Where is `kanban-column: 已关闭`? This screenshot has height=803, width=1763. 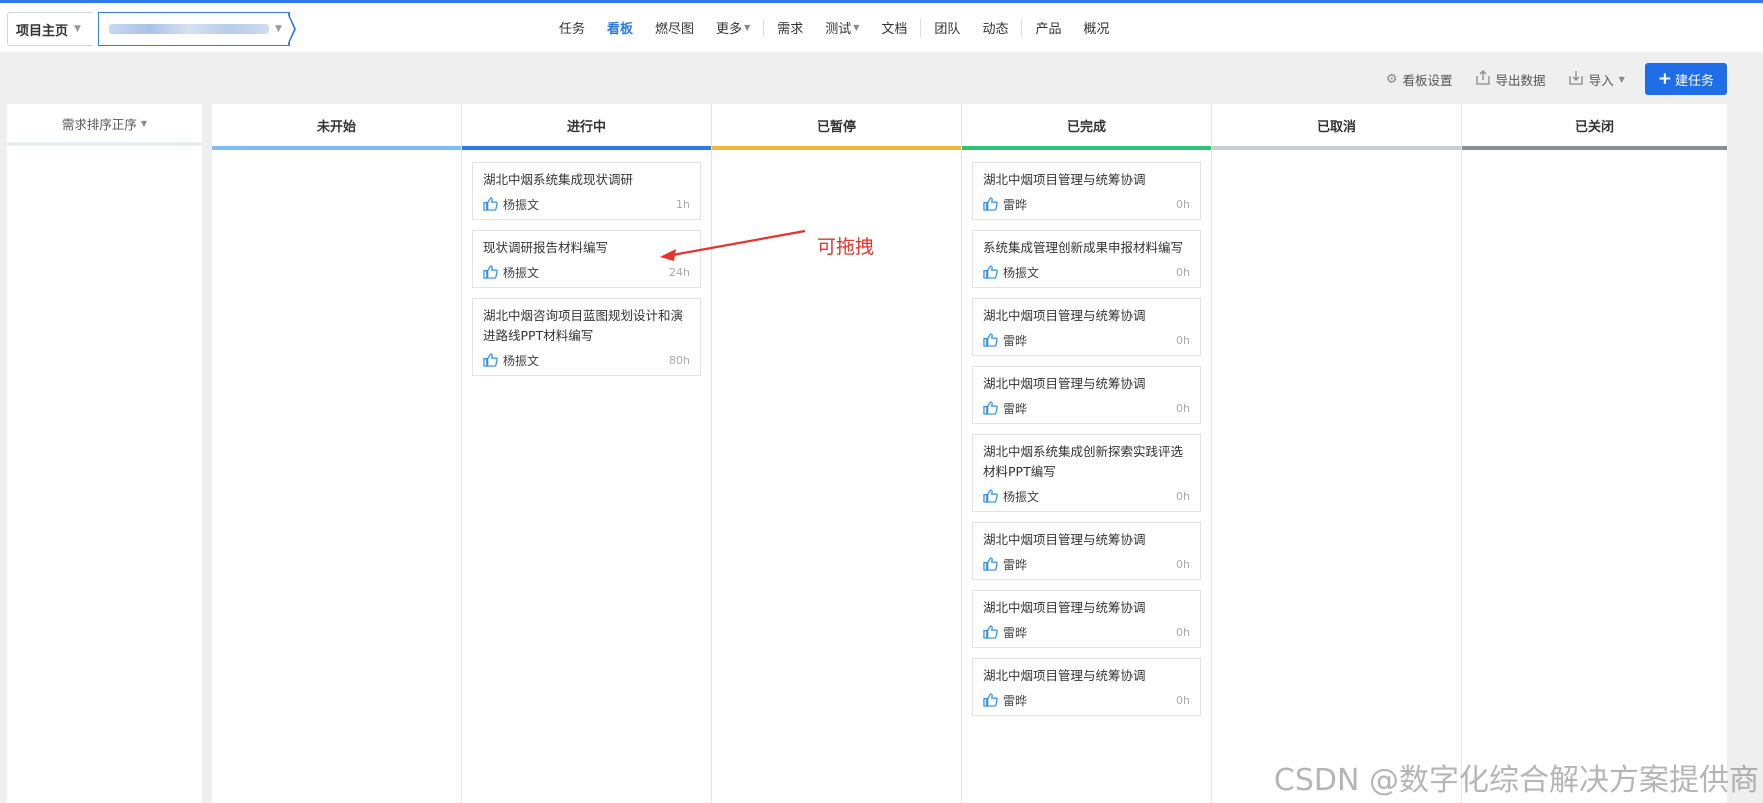
kanban-column: 已关闭 is located at coordinates (1594, 453).